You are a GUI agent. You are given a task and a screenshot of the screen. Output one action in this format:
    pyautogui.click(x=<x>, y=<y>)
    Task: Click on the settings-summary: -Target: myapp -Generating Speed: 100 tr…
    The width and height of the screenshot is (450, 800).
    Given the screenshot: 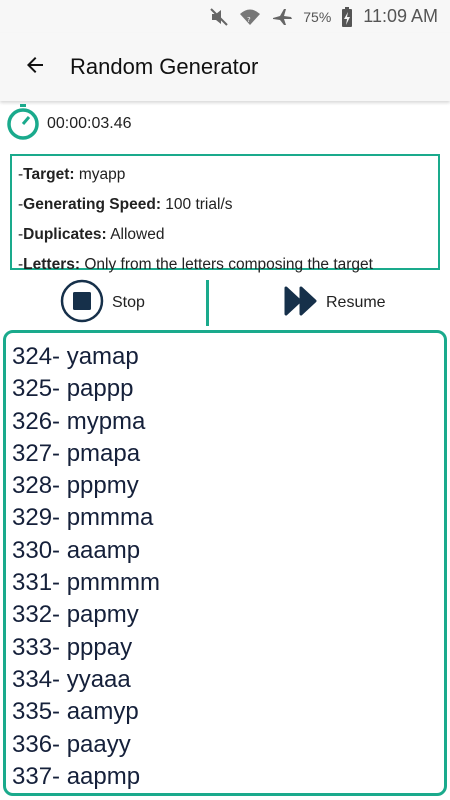 What is the action you would take?
    pyautogui.click(x=225, y=213)
    